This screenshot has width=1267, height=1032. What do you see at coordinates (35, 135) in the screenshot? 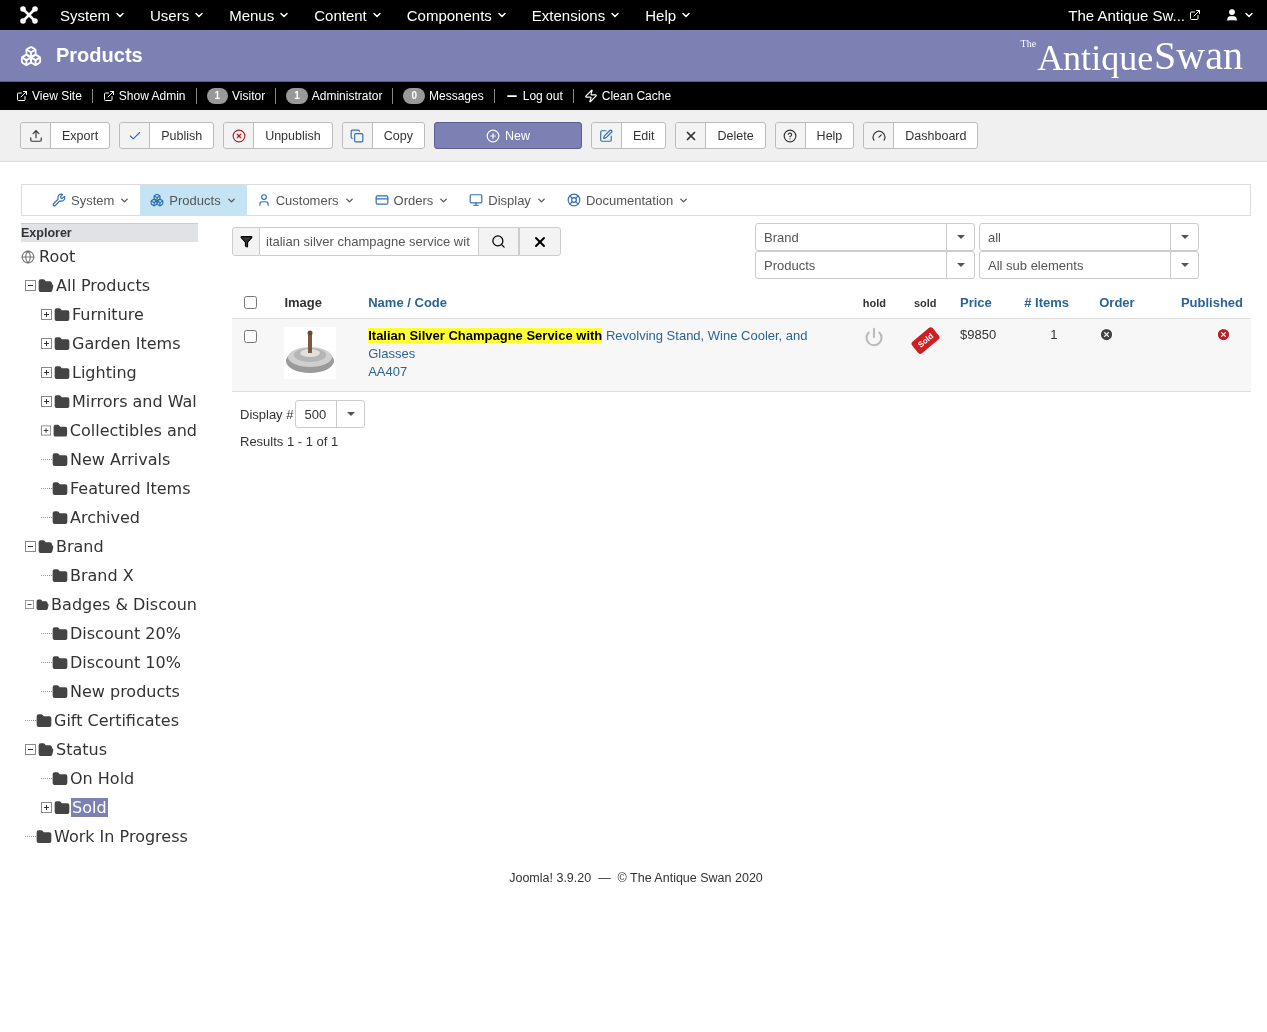
I see `upload-icon` at bounding box center [35, 135].